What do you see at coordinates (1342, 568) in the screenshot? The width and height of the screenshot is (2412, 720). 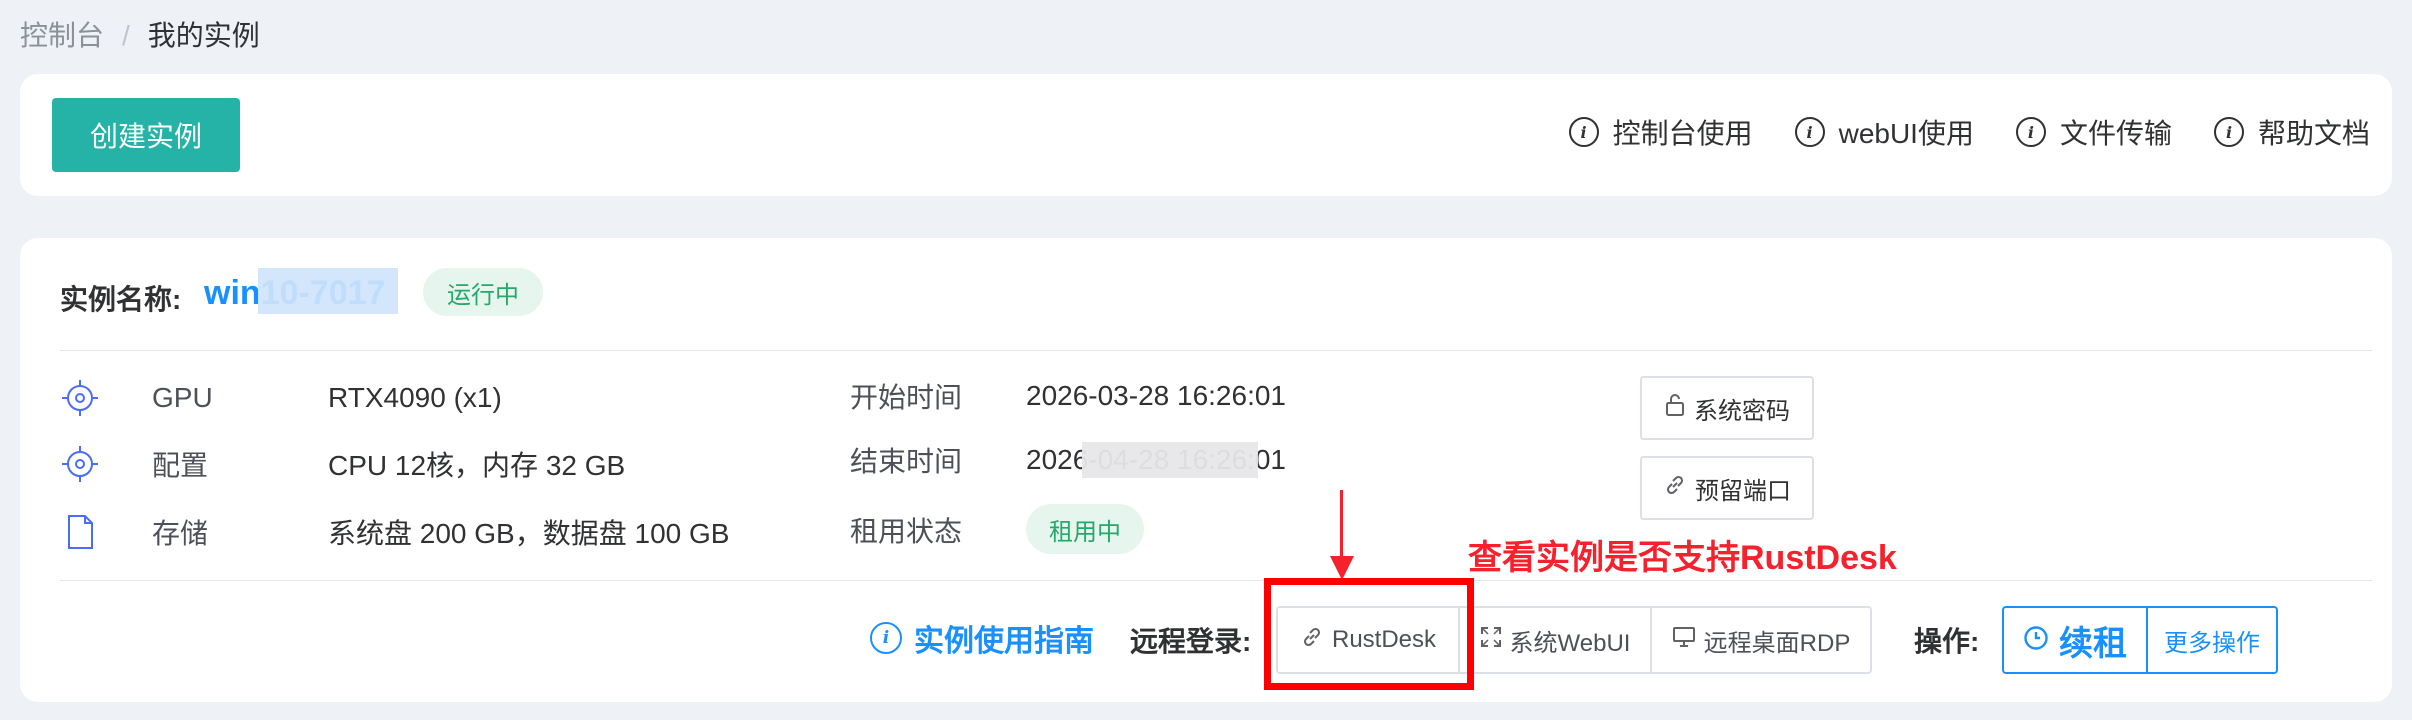 I see `annotation-arrow-head` at bounding box center [1342, 568].